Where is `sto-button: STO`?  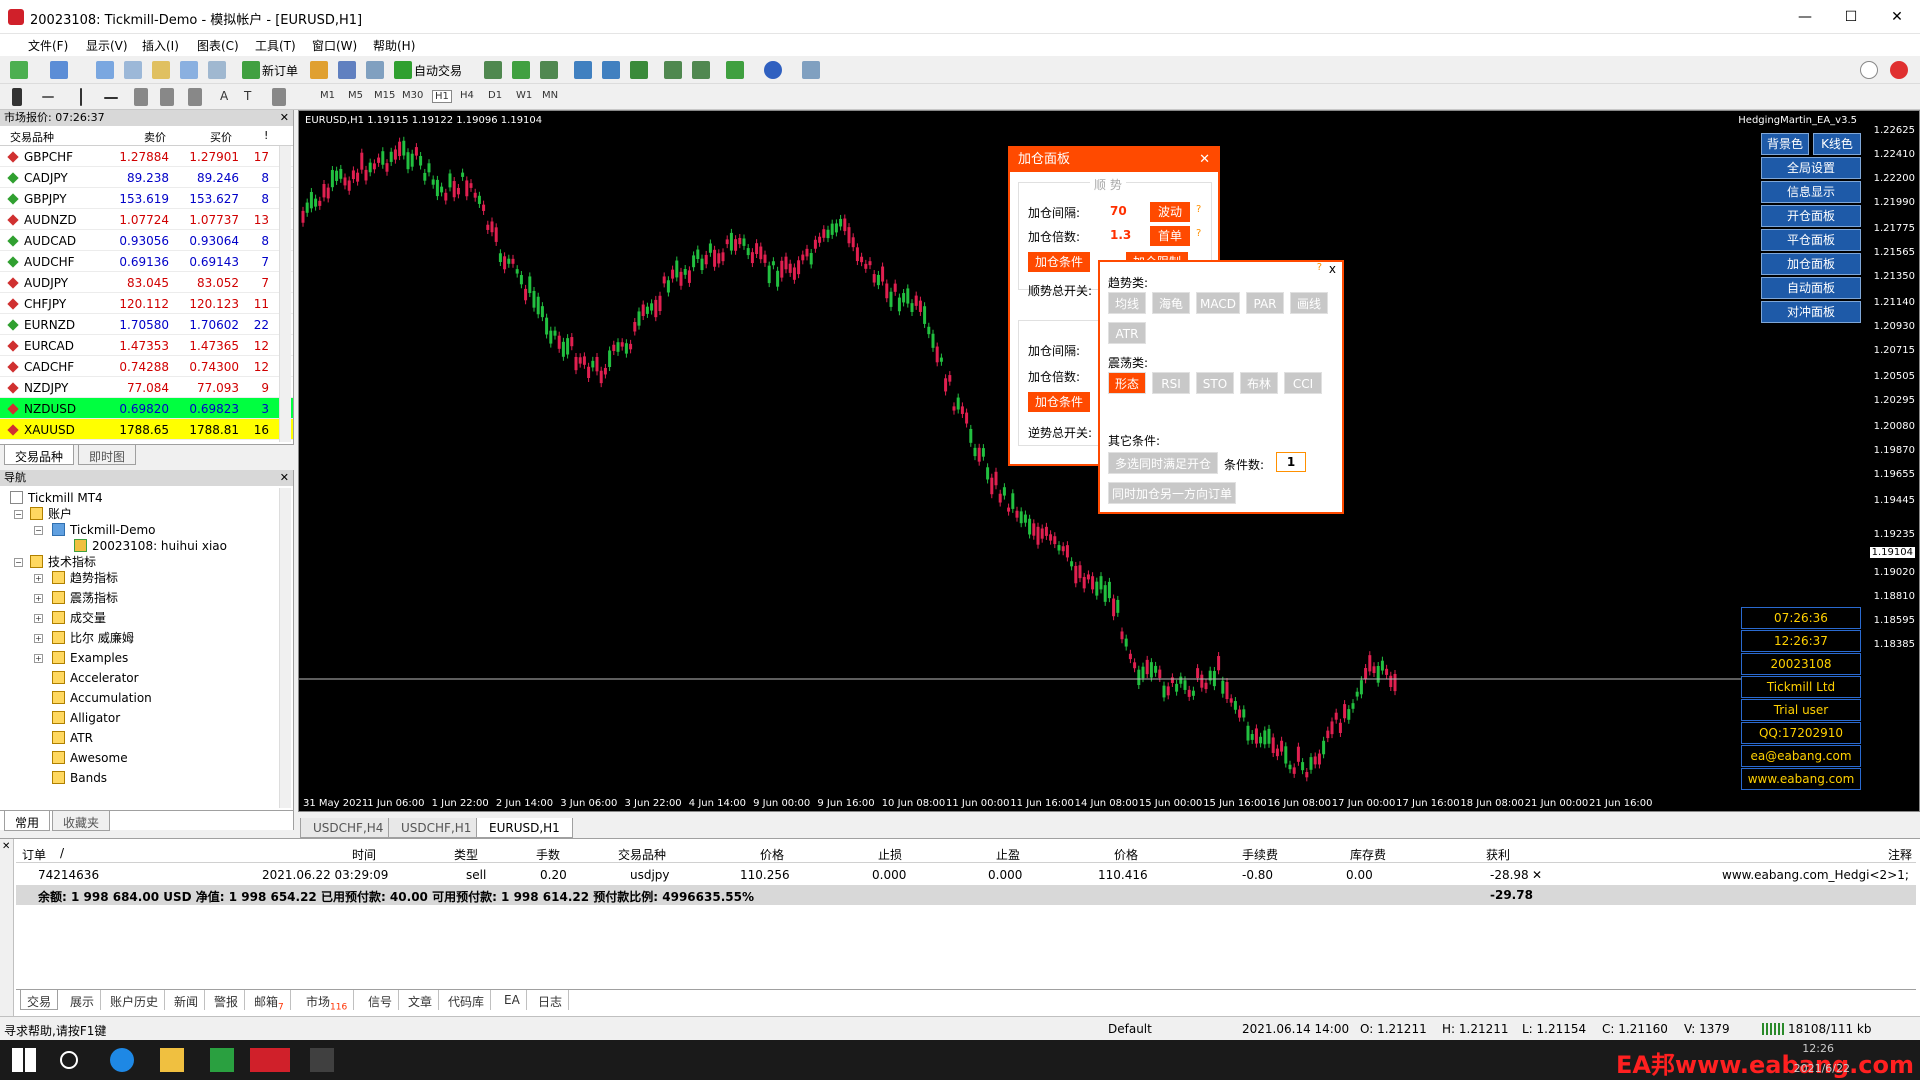
sto-button: STO is located at coordinates (1215, 383).